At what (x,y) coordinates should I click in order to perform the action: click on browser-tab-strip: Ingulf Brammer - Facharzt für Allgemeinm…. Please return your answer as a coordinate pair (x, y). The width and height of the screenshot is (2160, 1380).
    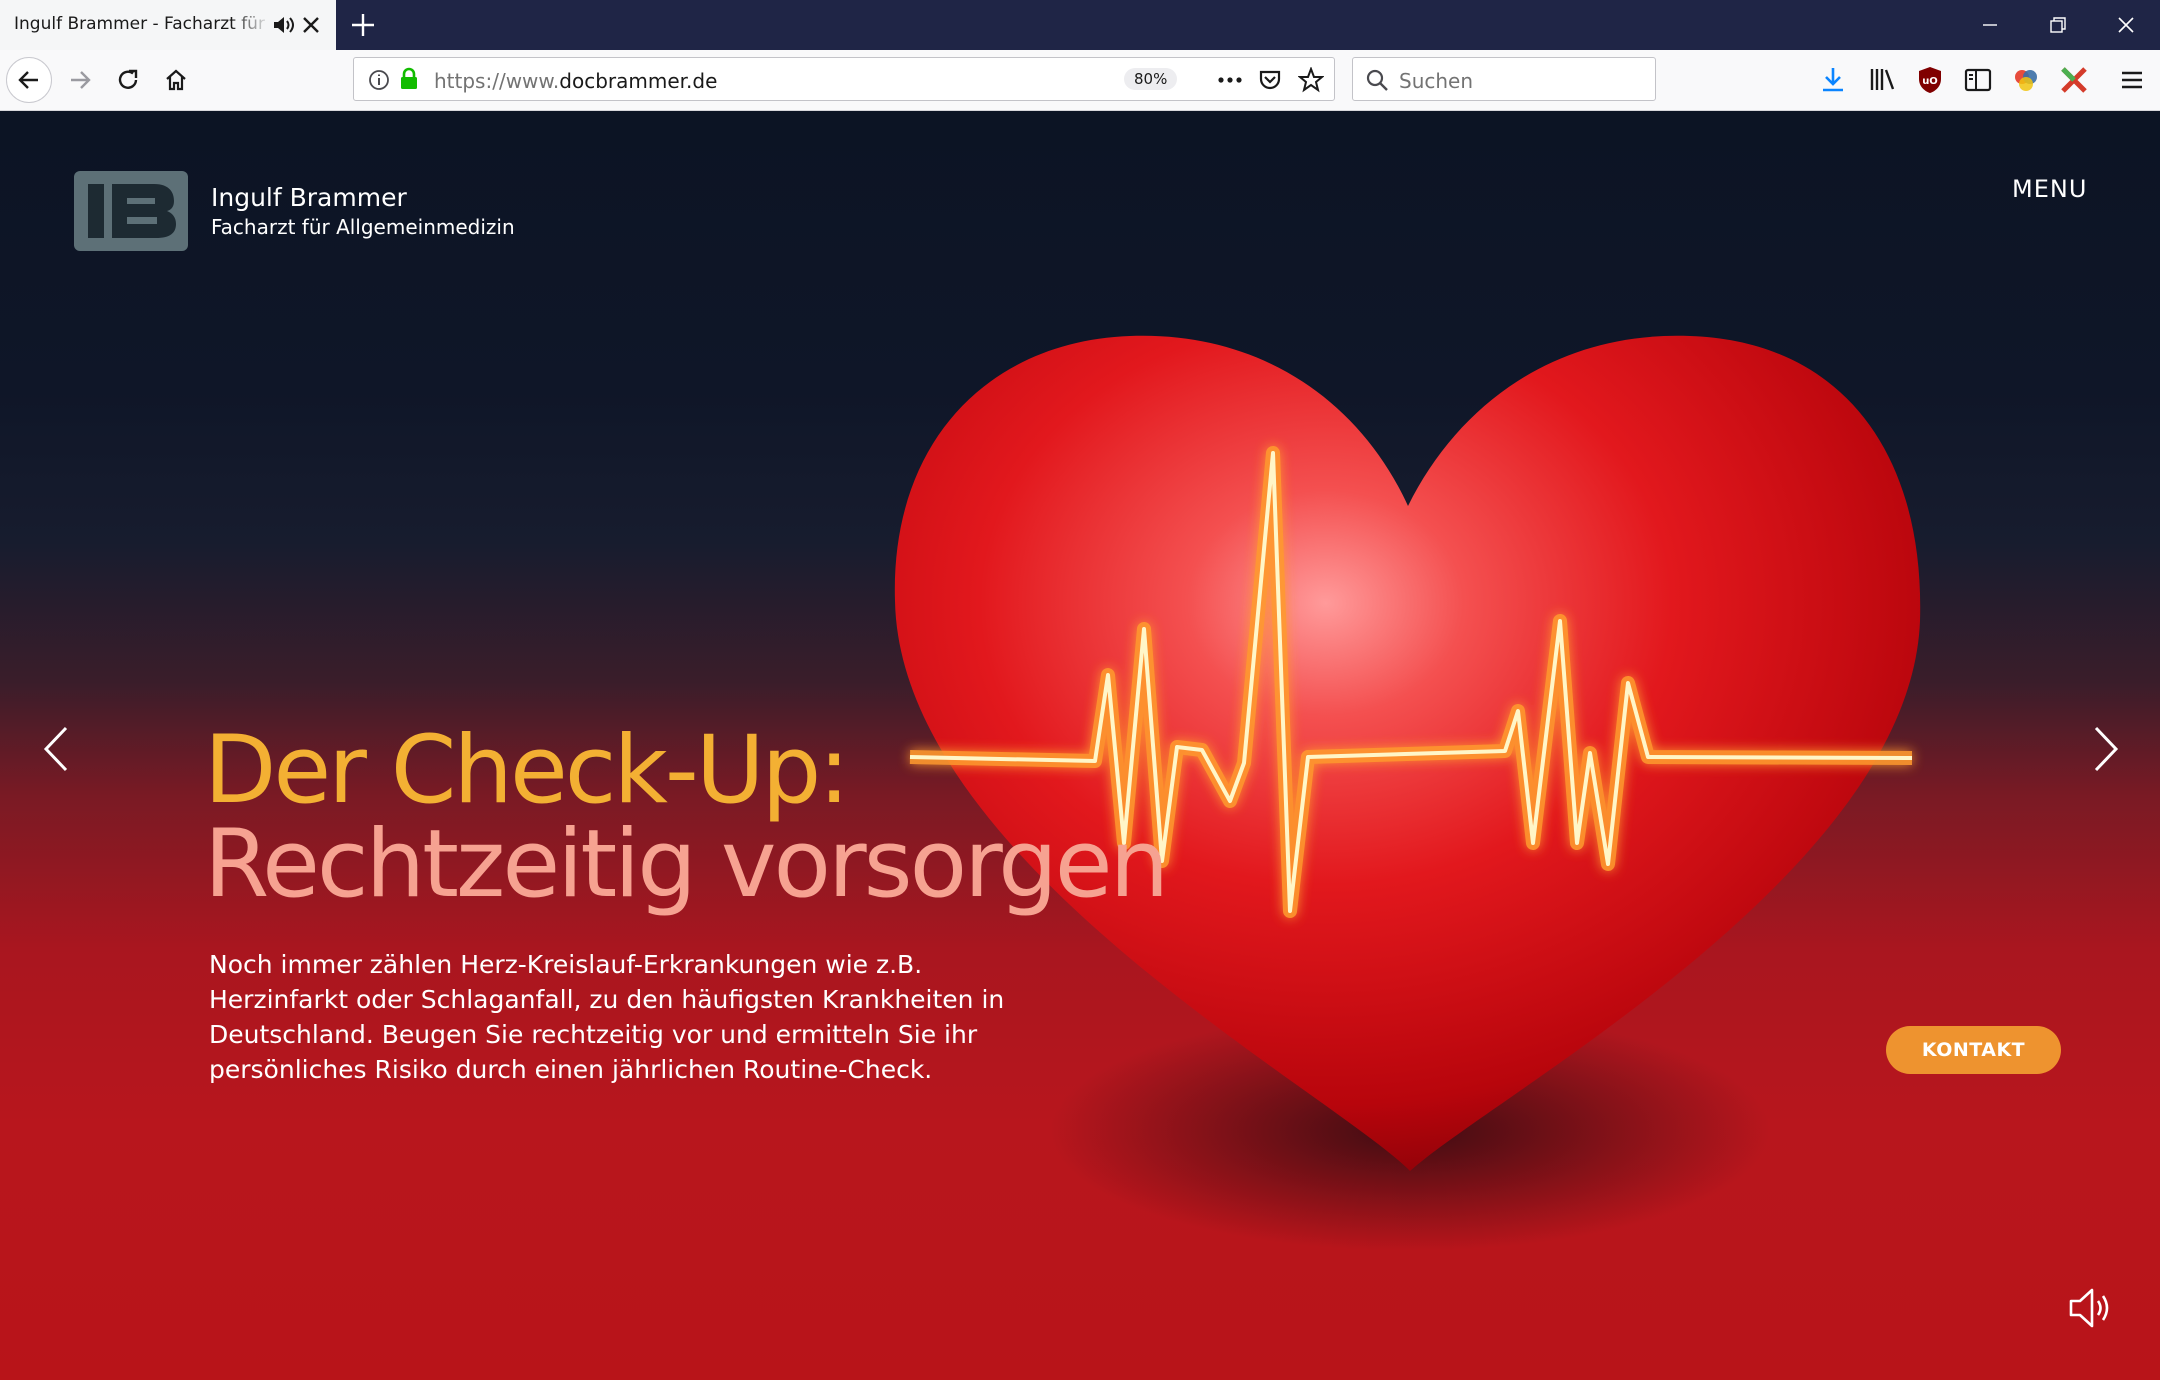
    Looking at the image, I should click on (1080, 25).